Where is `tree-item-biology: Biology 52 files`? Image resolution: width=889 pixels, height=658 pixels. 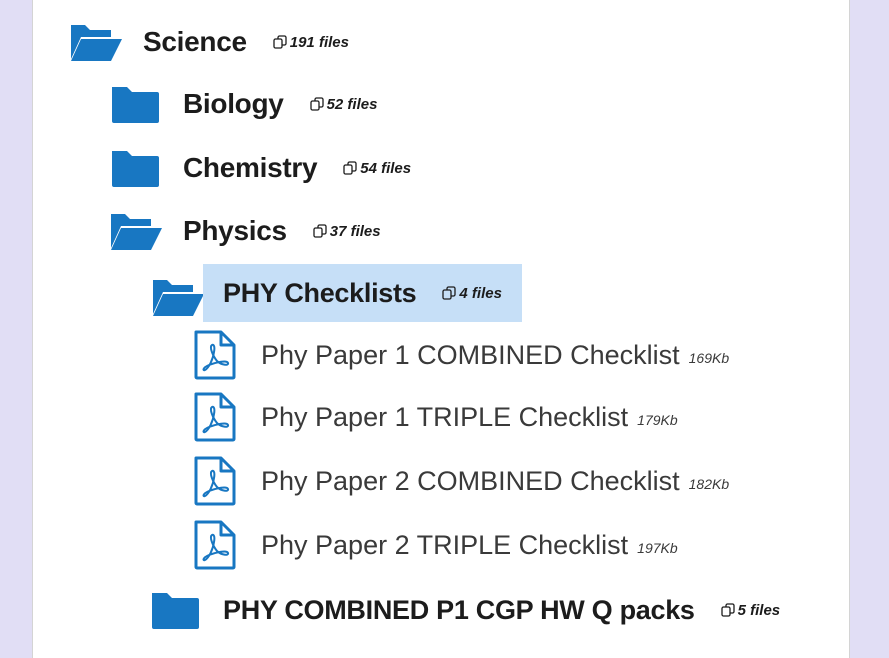
tree-item-biology: Biology 52 files is located at coordinates (244, 104).